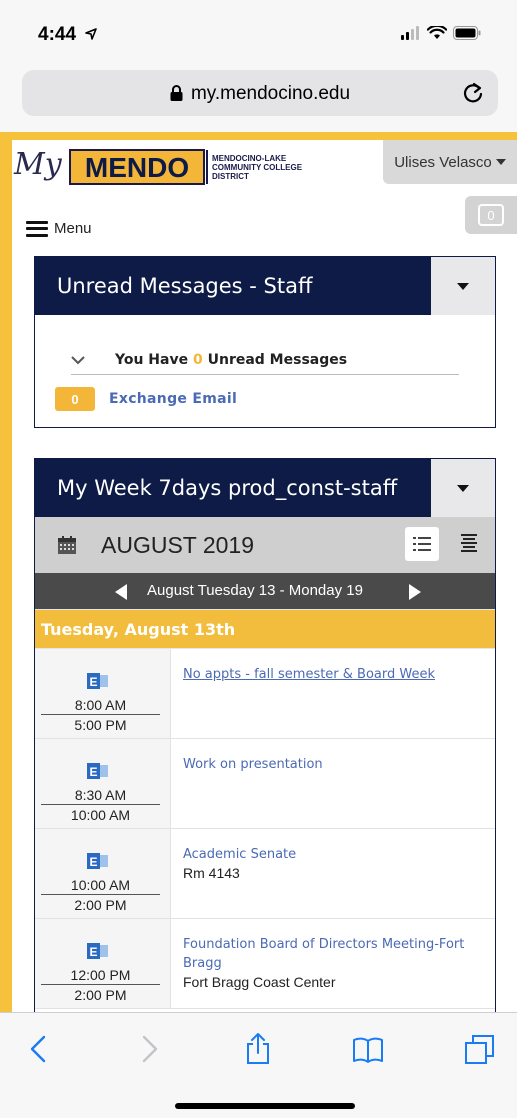  I want to click on event-info: Work on presentation, so click(333, 783).